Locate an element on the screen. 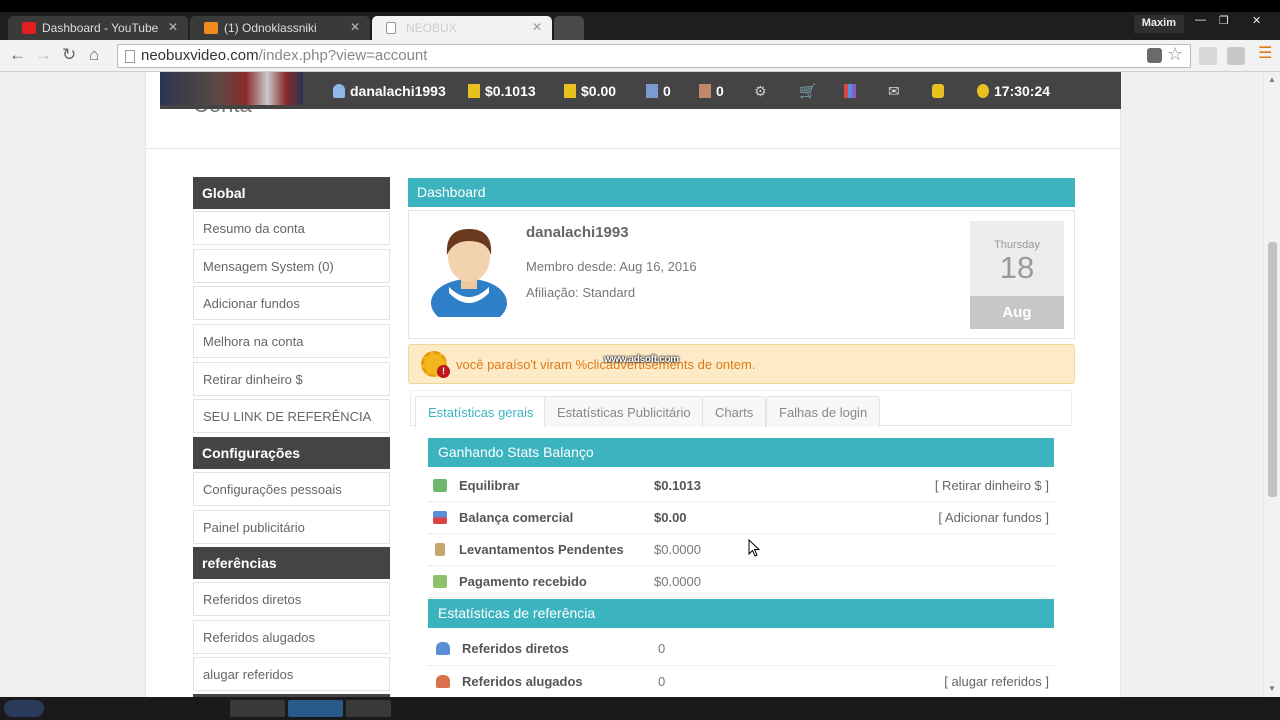 The image size is (1280, 720). start-button is located at coordinates (24, 708).